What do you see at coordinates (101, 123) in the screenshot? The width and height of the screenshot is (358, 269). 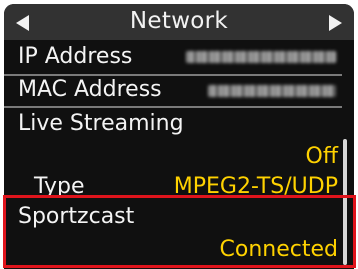 I see `live-streaming-label: Live Streaming` at bounding box center [101, 123].